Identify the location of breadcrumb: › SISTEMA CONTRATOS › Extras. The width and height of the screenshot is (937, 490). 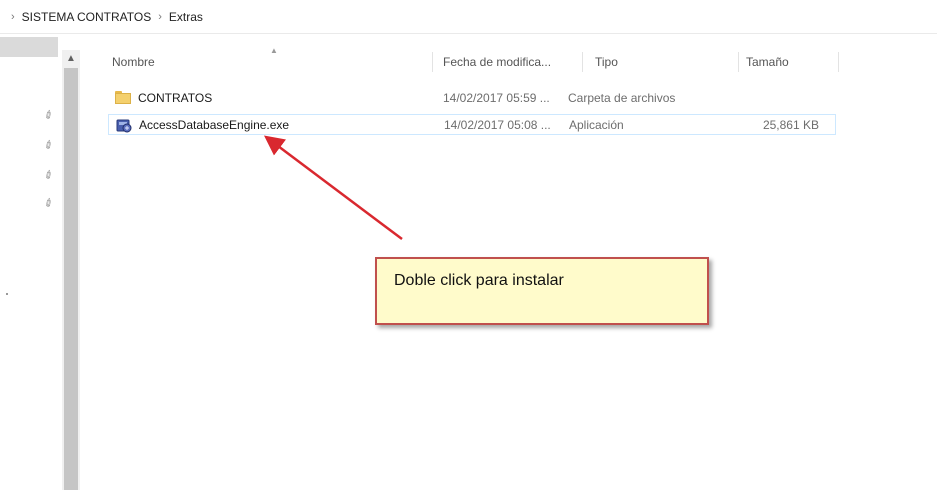
(468, 17).